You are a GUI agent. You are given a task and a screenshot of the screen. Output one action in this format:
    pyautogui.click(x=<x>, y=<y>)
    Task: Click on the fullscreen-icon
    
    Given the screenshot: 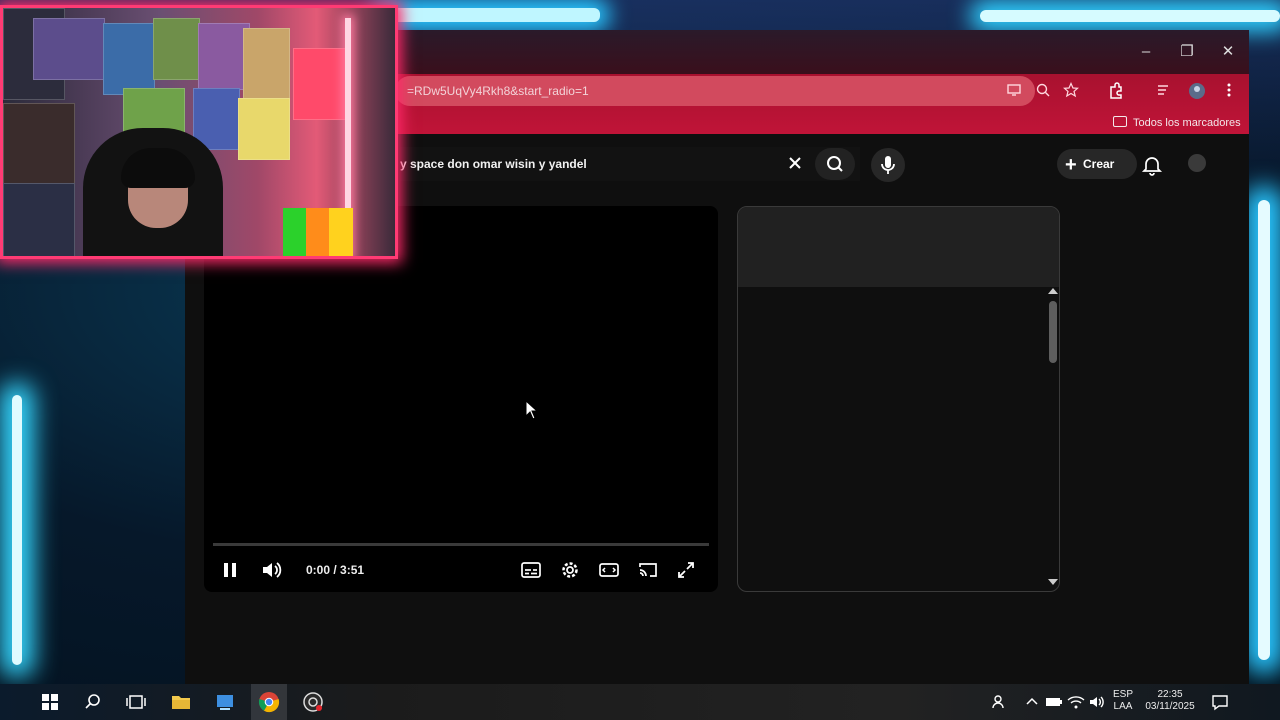 What is the action you would take?
    pyautogui.click(x=686, y=570)
    